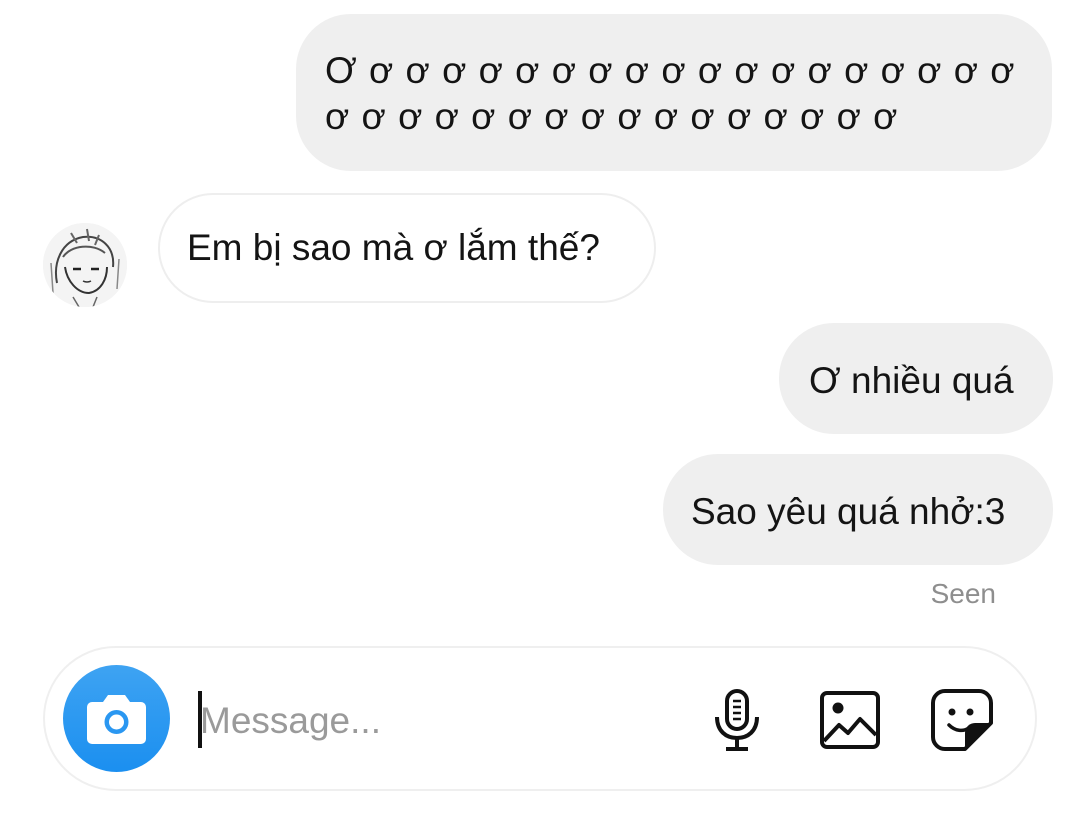 The width and height of the screenshot is (1080, 819). I want to click on sticker-button, so click(962, 720).